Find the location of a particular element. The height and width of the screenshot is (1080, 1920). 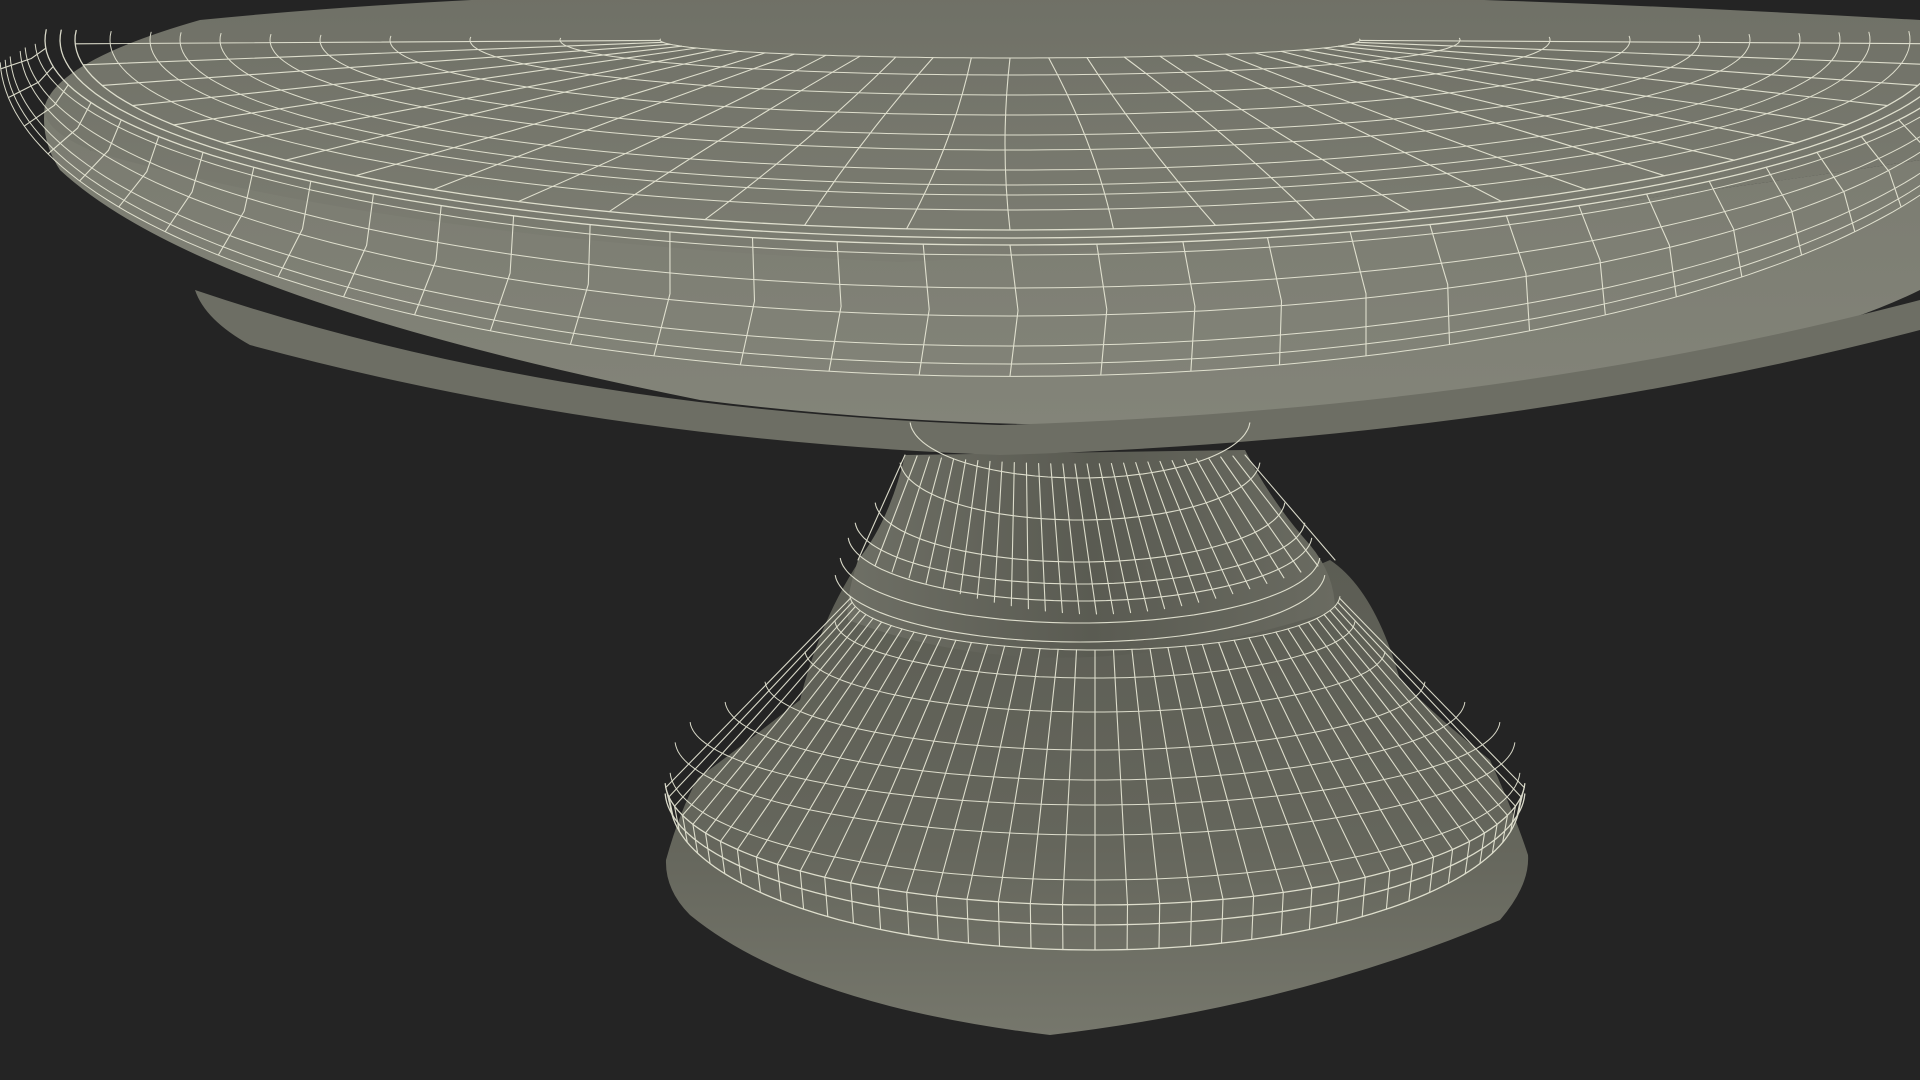

stand-stem-surface is located at coordinates (1091, 554).